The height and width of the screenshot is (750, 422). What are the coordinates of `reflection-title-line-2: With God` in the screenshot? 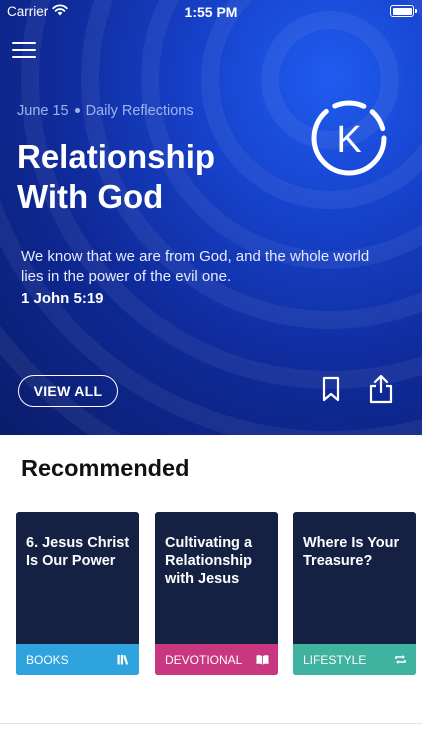 It's located at (90, 196).